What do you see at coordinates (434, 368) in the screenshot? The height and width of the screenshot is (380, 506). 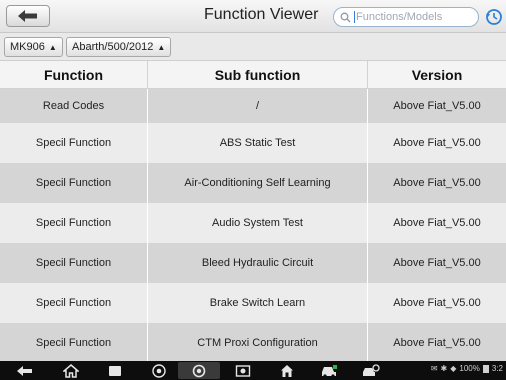 I see `notification-icon: ✉` at bounding box center [434, 368].